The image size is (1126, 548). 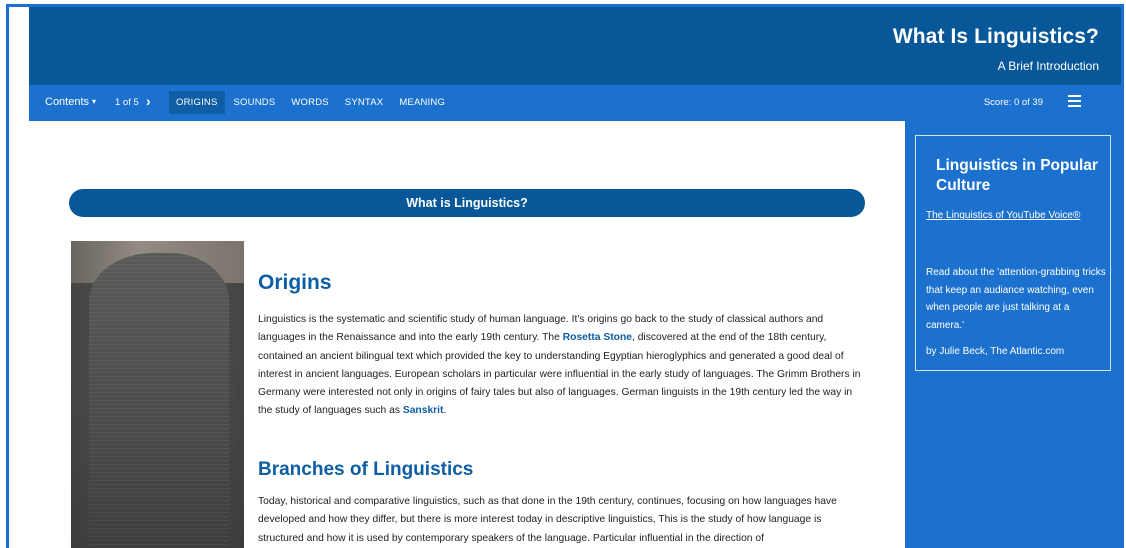 What do you see at coordinates (597, 337) in the screenshot?
I see `rosetta-stone-link: Rosetta Stone` at bounding box center [597, 337].